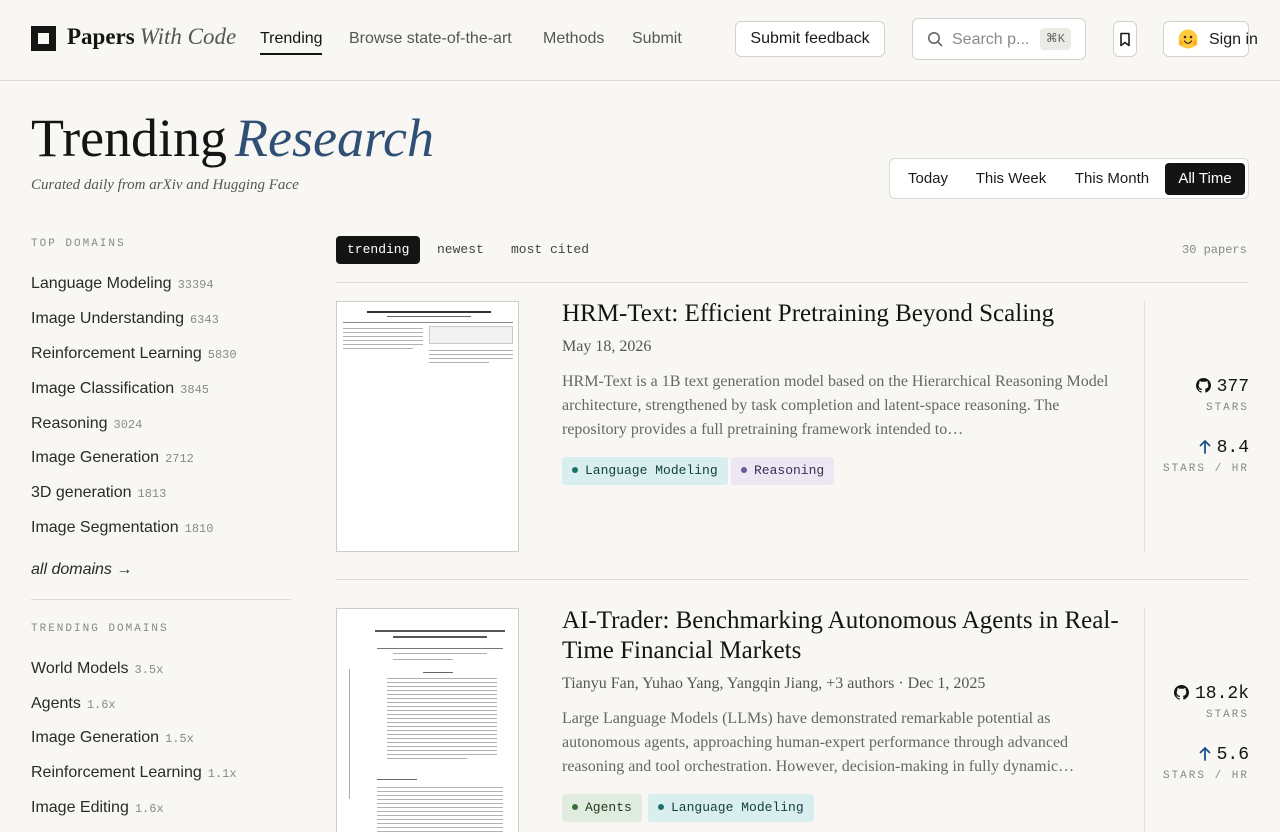  Describe the element at coordinates (810, 39) in the screenshot. I see `submit-feedback-button: Submit feedback` at that location.